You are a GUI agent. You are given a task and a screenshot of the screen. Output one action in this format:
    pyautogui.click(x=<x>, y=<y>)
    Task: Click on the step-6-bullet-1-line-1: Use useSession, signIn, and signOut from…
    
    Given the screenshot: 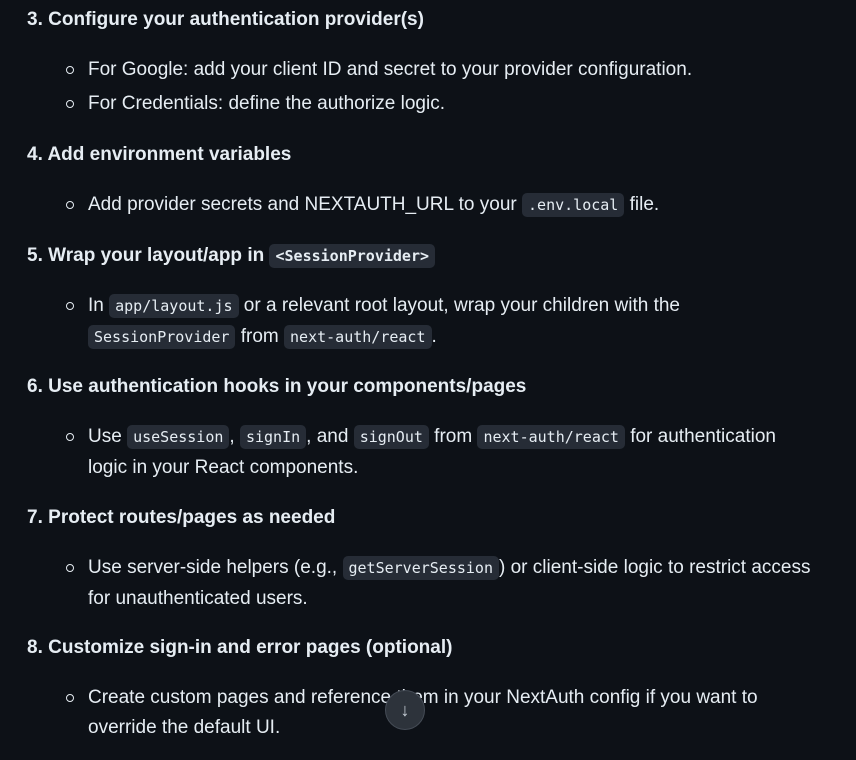 What is the action you would take?
    pyautogui.click(x=432, y=437)
    